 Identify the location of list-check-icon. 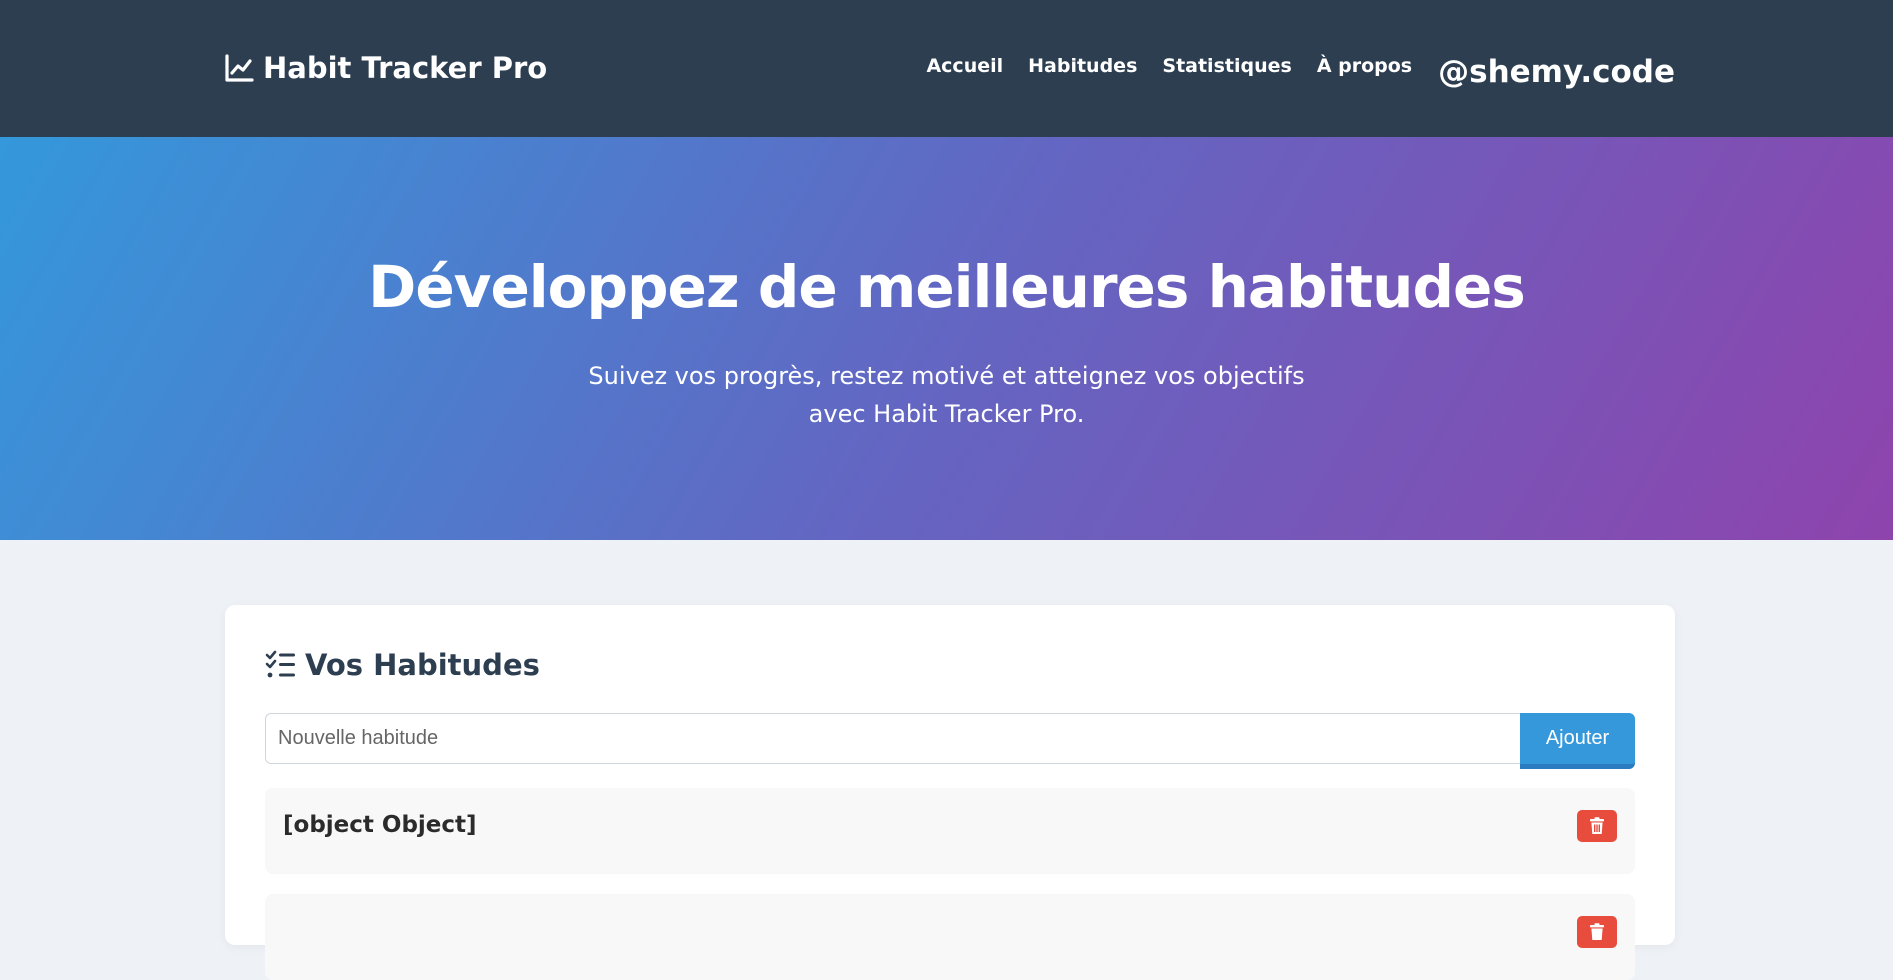
(281, 665).